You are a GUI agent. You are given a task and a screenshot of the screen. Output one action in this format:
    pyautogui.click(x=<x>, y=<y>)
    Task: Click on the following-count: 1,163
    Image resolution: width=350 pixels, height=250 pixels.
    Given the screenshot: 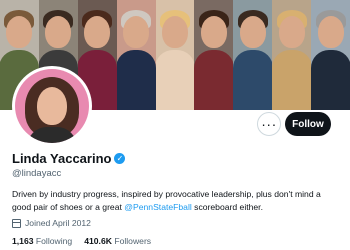 What is the action you would take?
    pyautogui.click(x=23, y=241)
    